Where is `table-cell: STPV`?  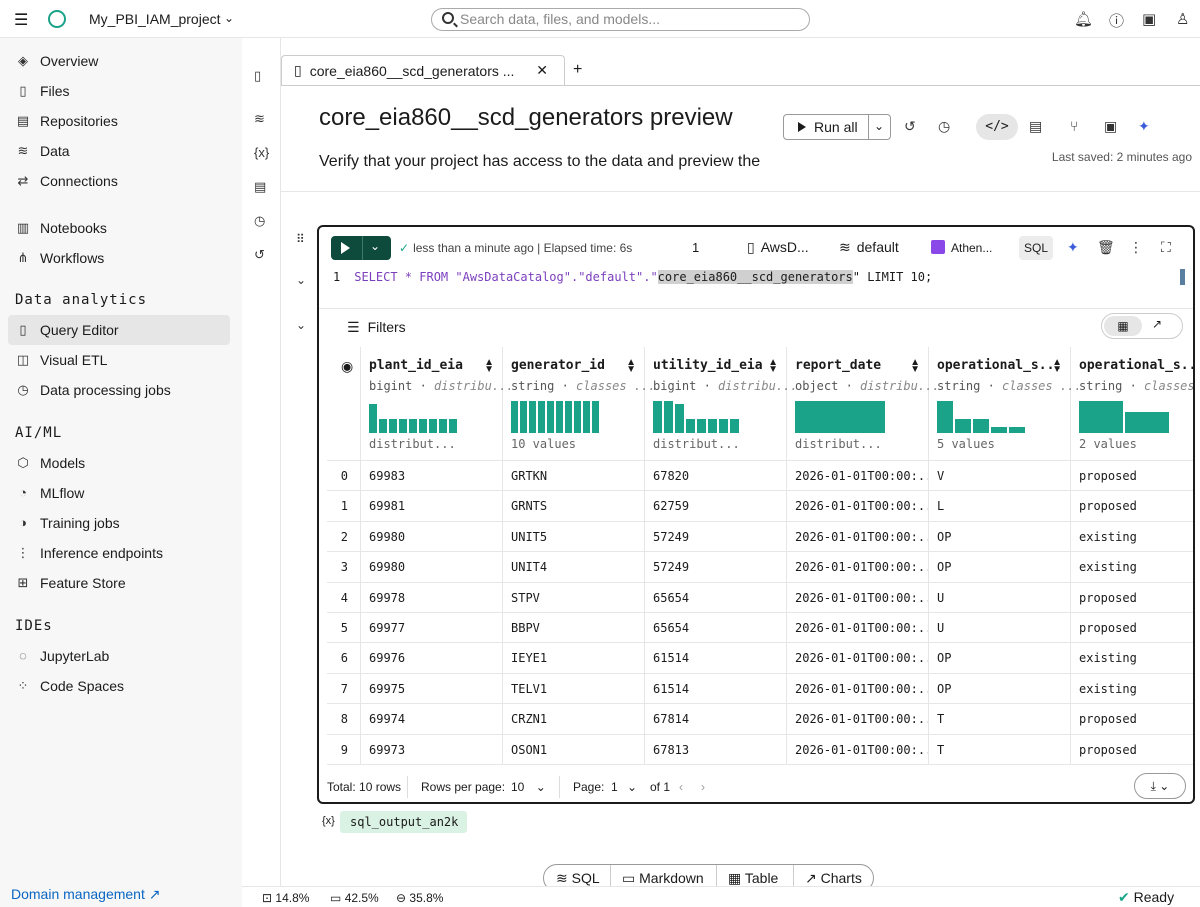
table-cell: STPV is located at coordinates (574, 597).